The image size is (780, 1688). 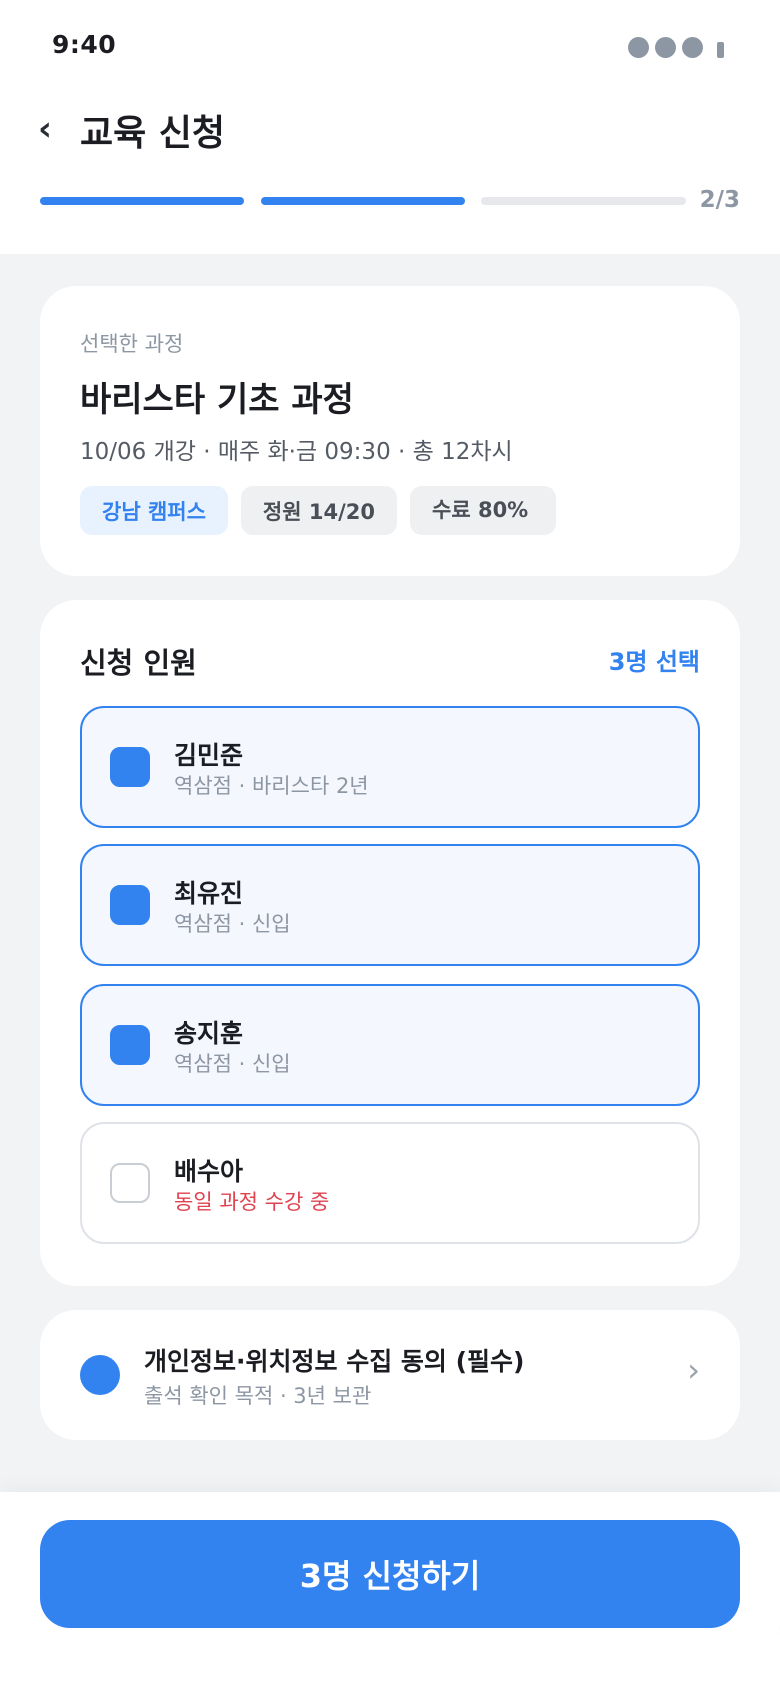 What do you see at coordinates (296, 452) in the screenshot?
I see `course-meta: 10/06 개강 · 매주 화·금 09:30 · 총 12차시` at bounding box center [296, 452].